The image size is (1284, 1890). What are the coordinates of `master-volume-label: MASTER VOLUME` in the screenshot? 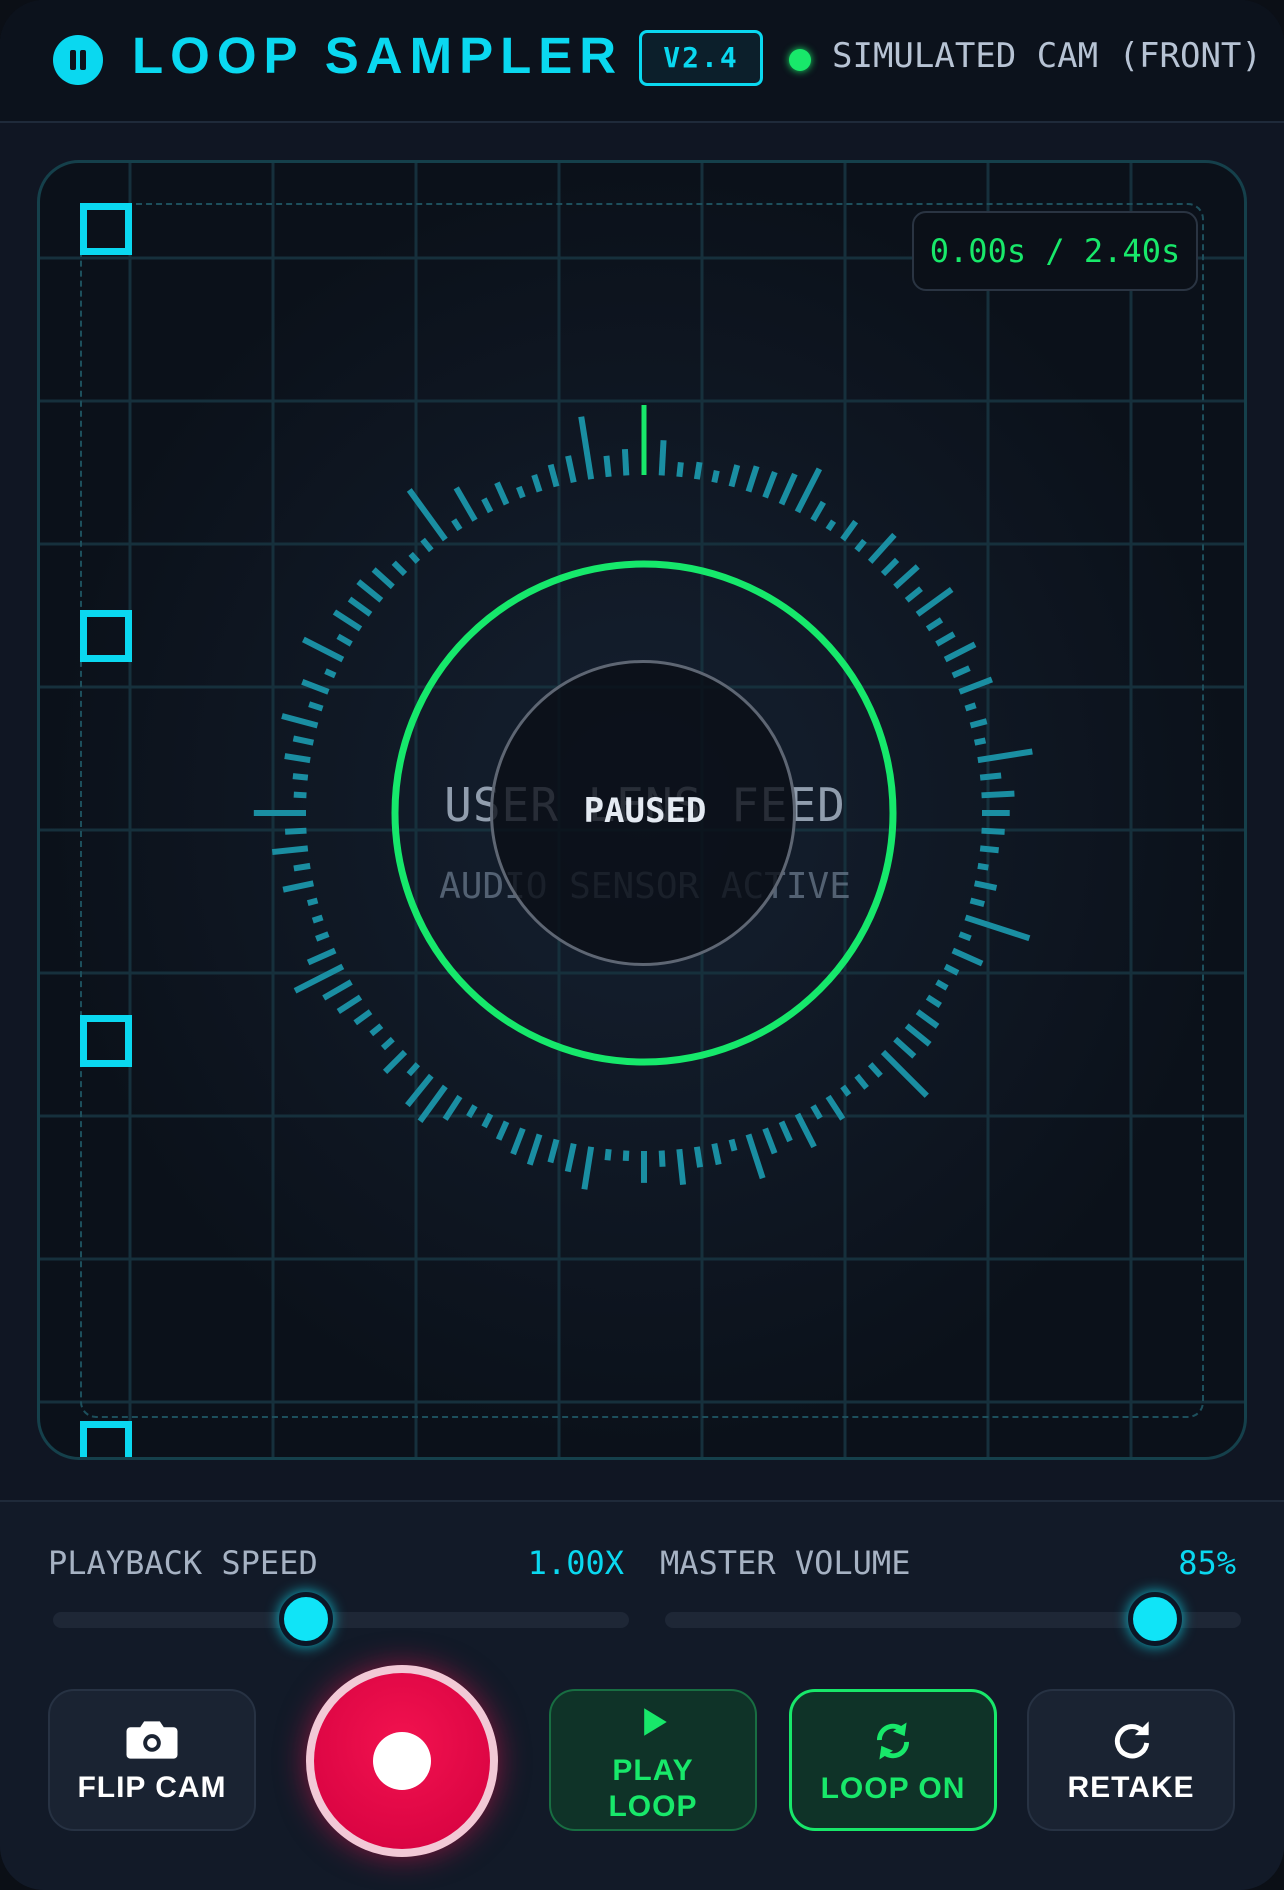 It's located at (785, 1563).